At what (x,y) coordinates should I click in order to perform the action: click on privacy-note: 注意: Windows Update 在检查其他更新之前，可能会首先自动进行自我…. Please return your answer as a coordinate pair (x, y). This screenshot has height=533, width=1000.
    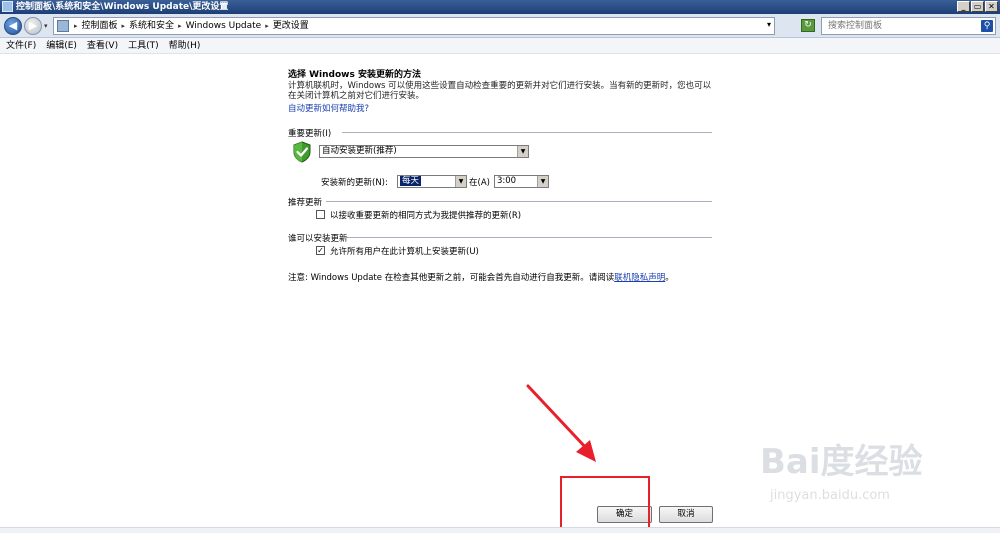
    Looking at the image, I should click on (481, 277).